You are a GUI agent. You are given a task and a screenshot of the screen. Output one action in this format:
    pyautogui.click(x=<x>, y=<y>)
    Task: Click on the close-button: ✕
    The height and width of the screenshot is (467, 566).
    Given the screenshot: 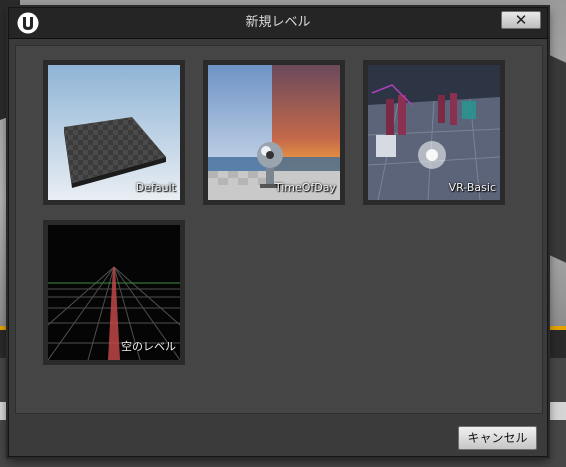 What is the action you would take?
    pyautogui.click(x=521, y=20)
    